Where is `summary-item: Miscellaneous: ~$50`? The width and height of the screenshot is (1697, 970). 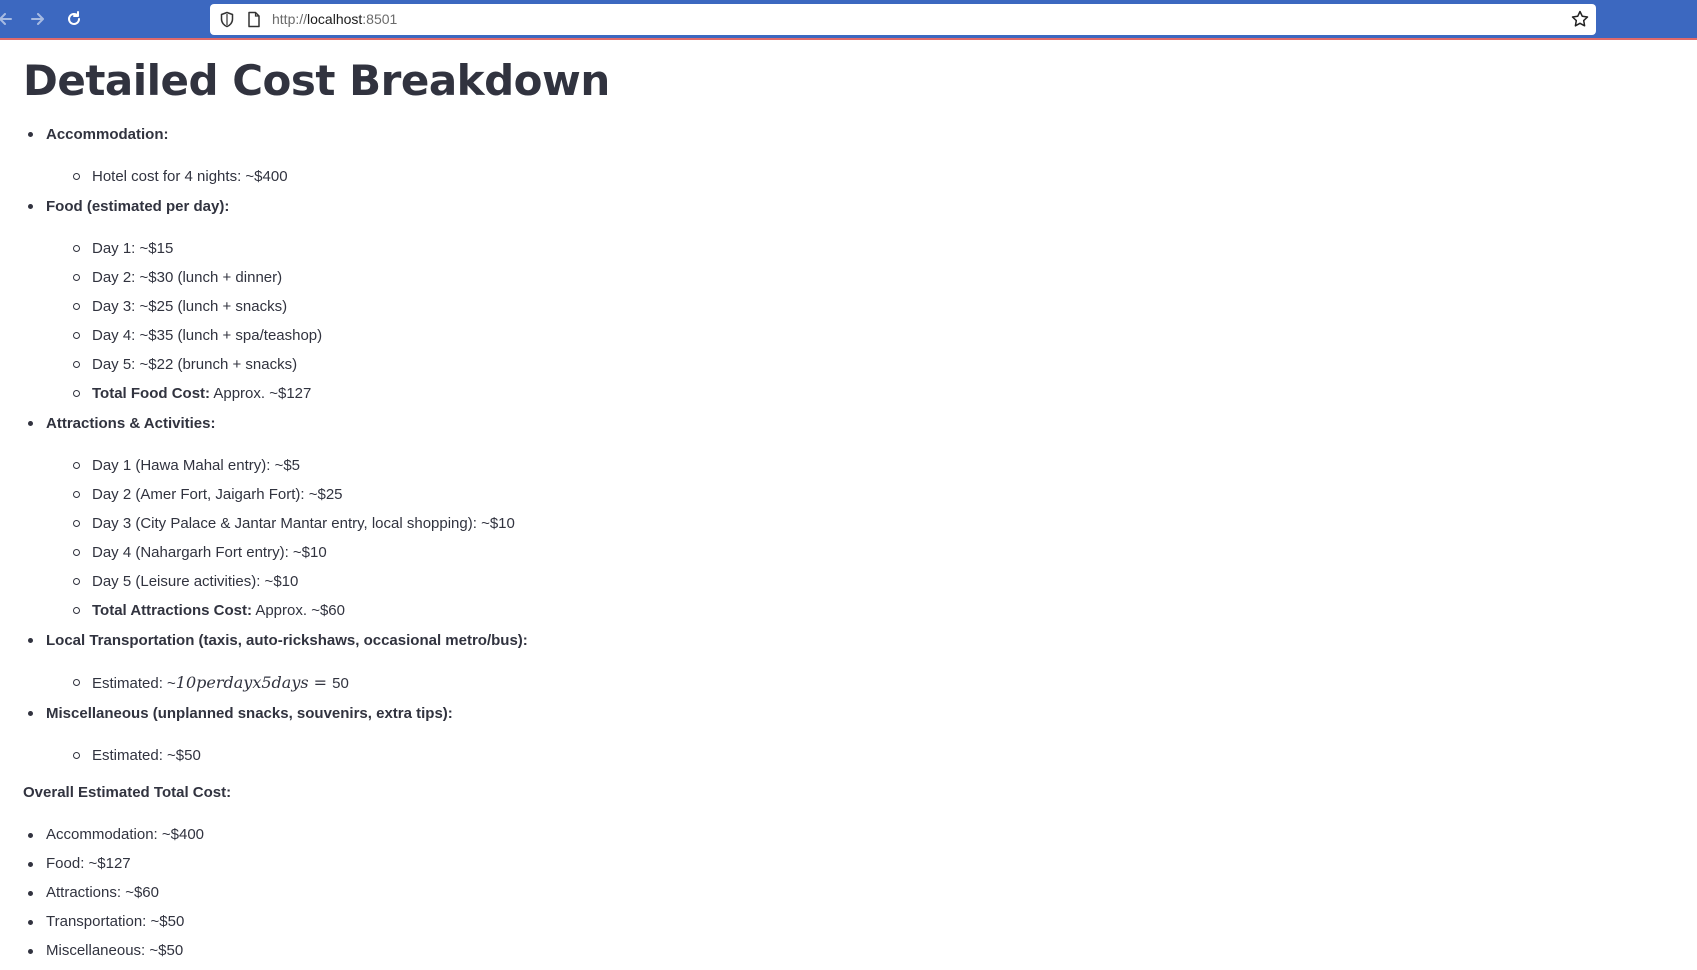
summary-item: Miscellaneous: ~$50 is located at coordinates (823, 951).